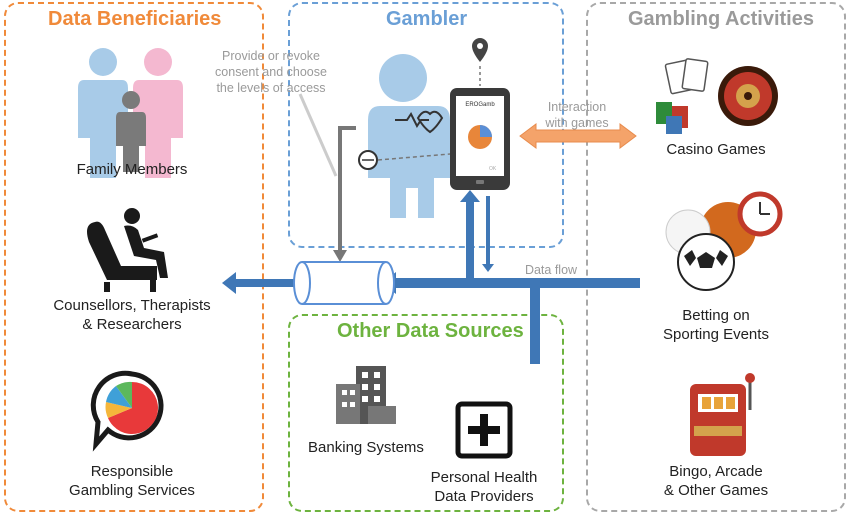 The image size is (850, 516). I want to click on responsible-label-2: Gambling Services, so click(132, 490).